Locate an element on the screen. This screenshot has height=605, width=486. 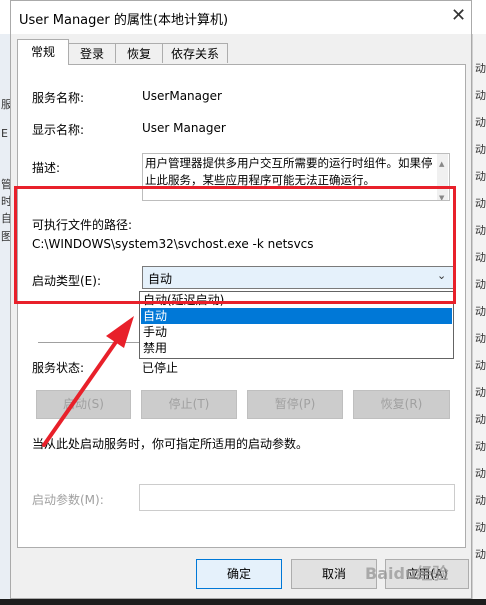
annotation-arrow-icon is located at coordinates (88, 381).